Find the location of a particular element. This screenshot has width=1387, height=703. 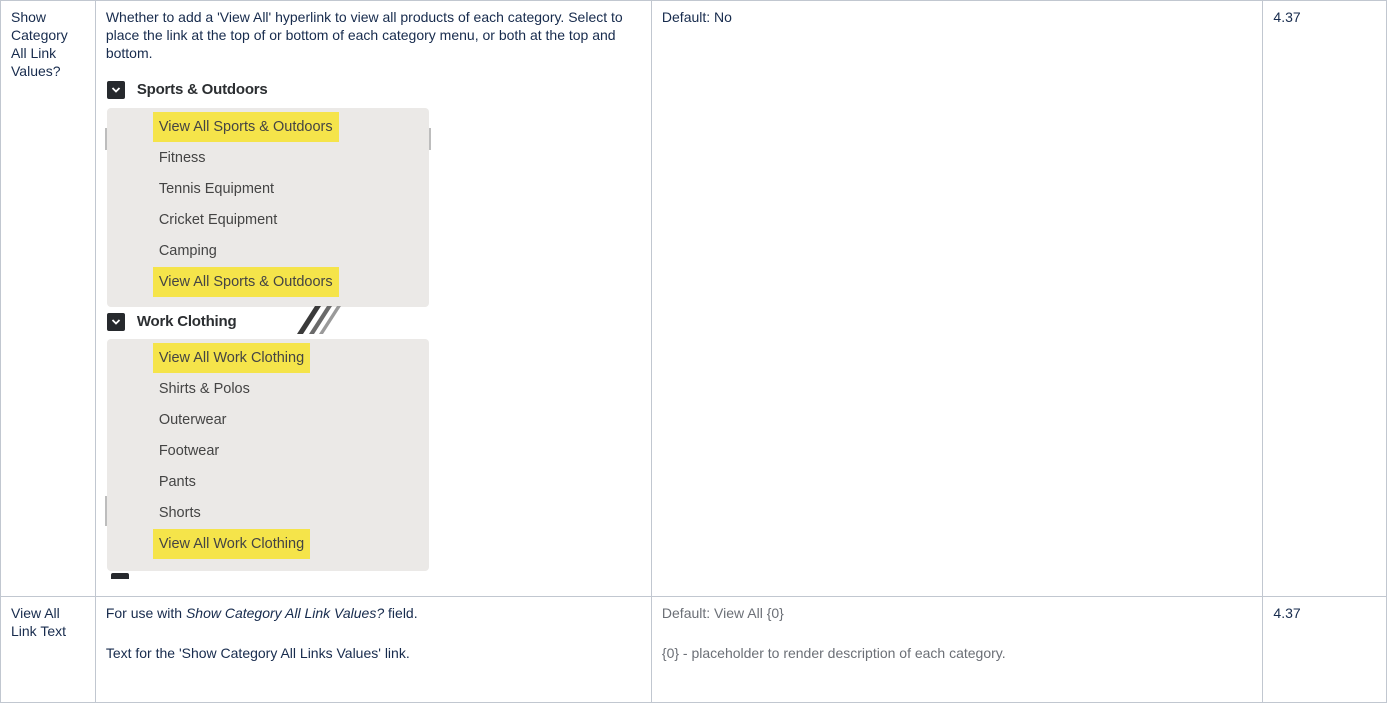

decorative-stripes is located at coordinates (318, 320).